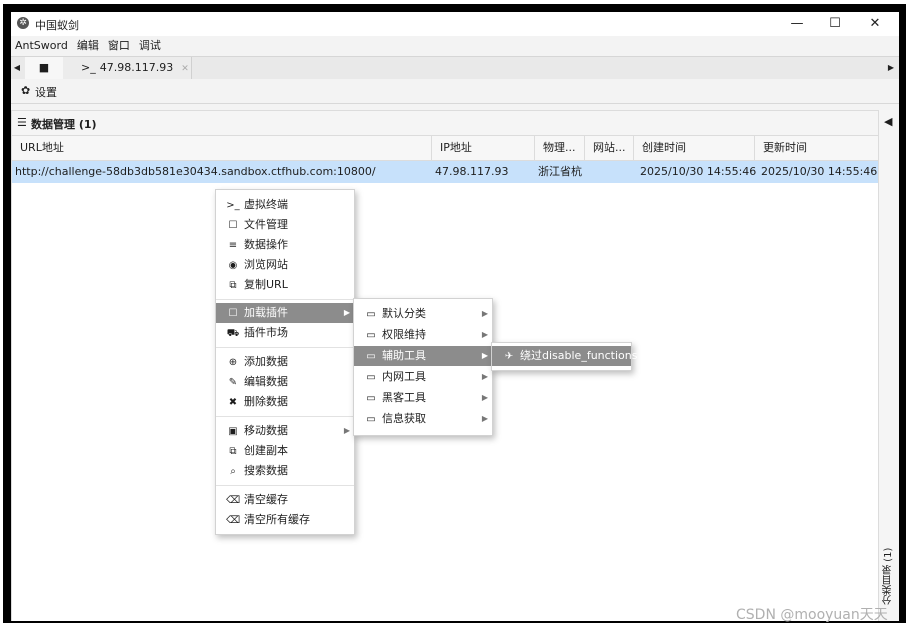 The image size is (915, 630). Describe the element at coordinates (266, 381) in the screenshot. I see `menu-item-label: 编辑数据` at that location.